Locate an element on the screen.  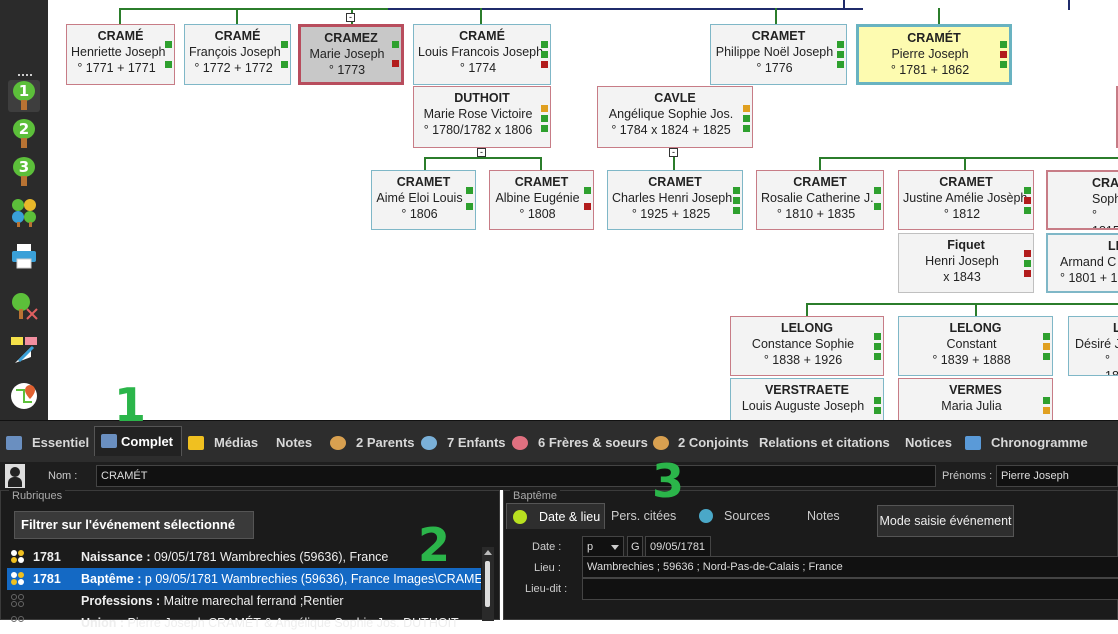
date-label: Date : is located at coordinates (547, 547).